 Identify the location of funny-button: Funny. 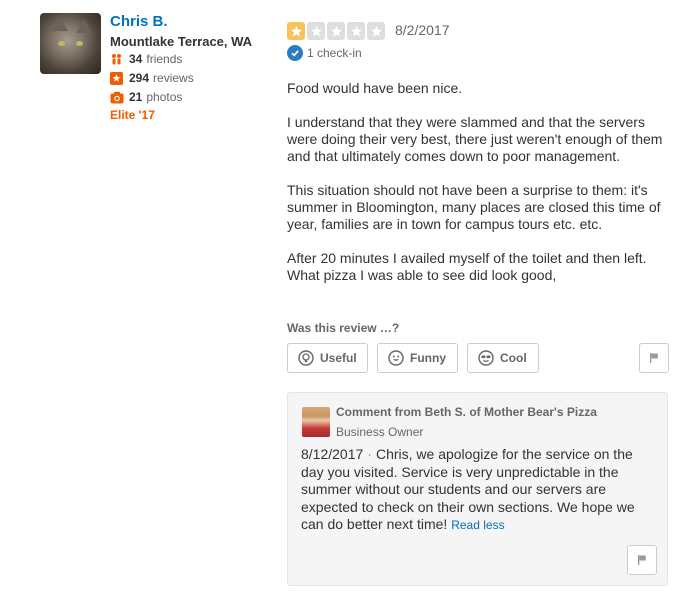
(417, 358).